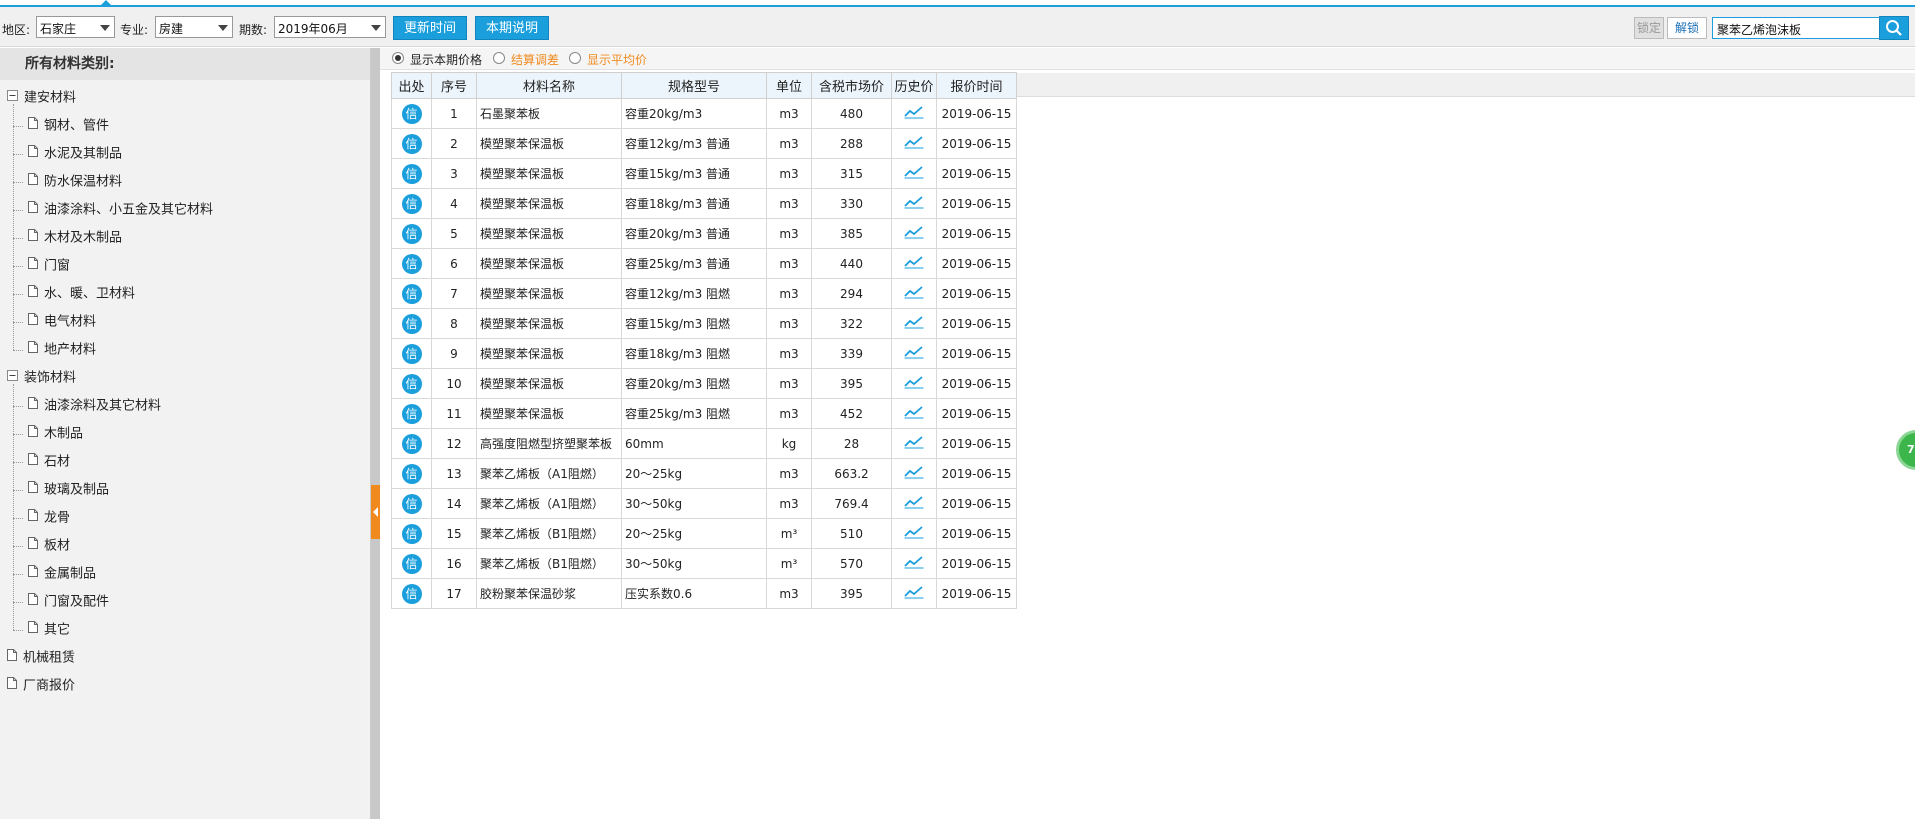  What do you see at coordinates (704, 323) in the screenshot?
I see `table-row: 信 8 模塑聚苯保温板 容重15kg/m3 阻燃 m3 322 2019-06-15` at bounding box center [704, 323].